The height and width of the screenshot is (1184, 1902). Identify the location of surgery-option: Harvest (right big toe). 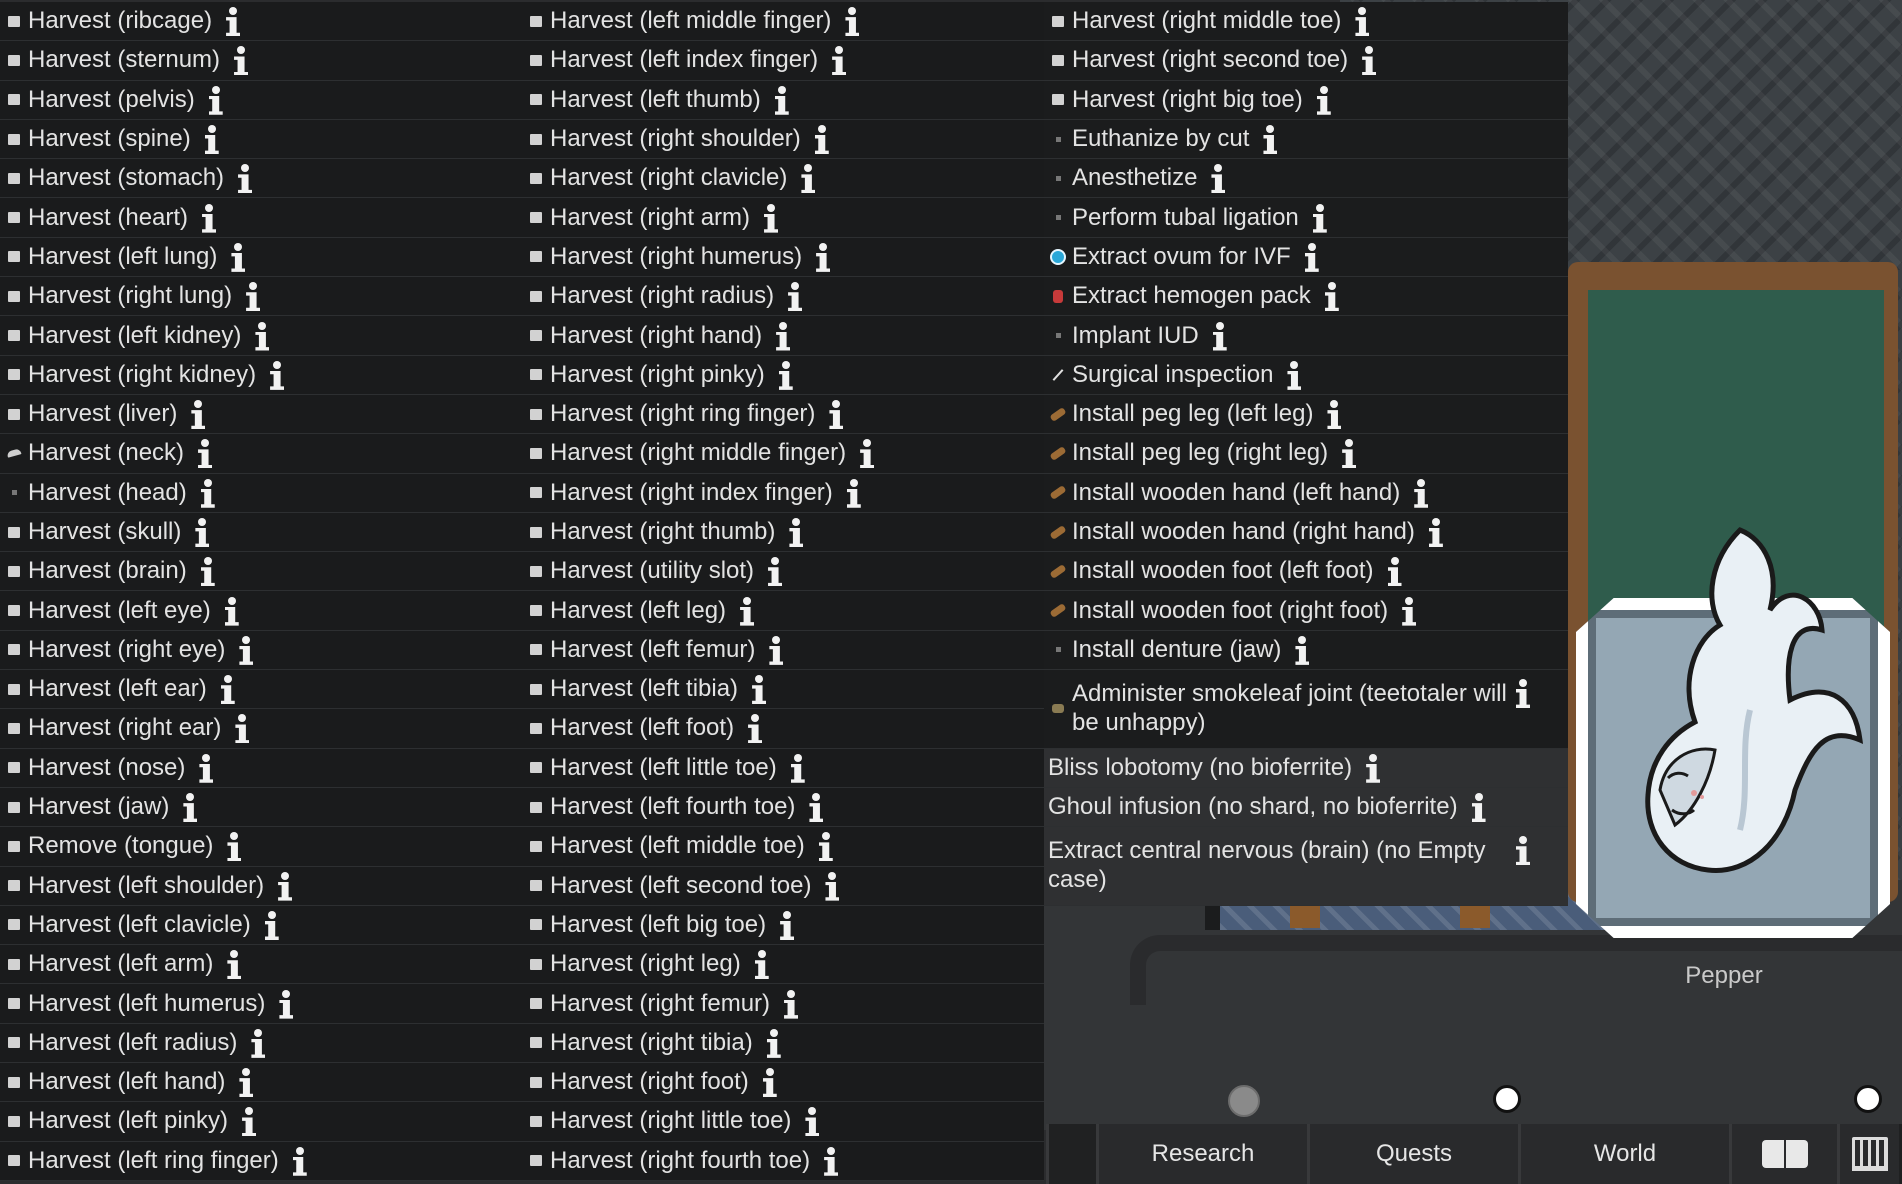
(1306, 100).